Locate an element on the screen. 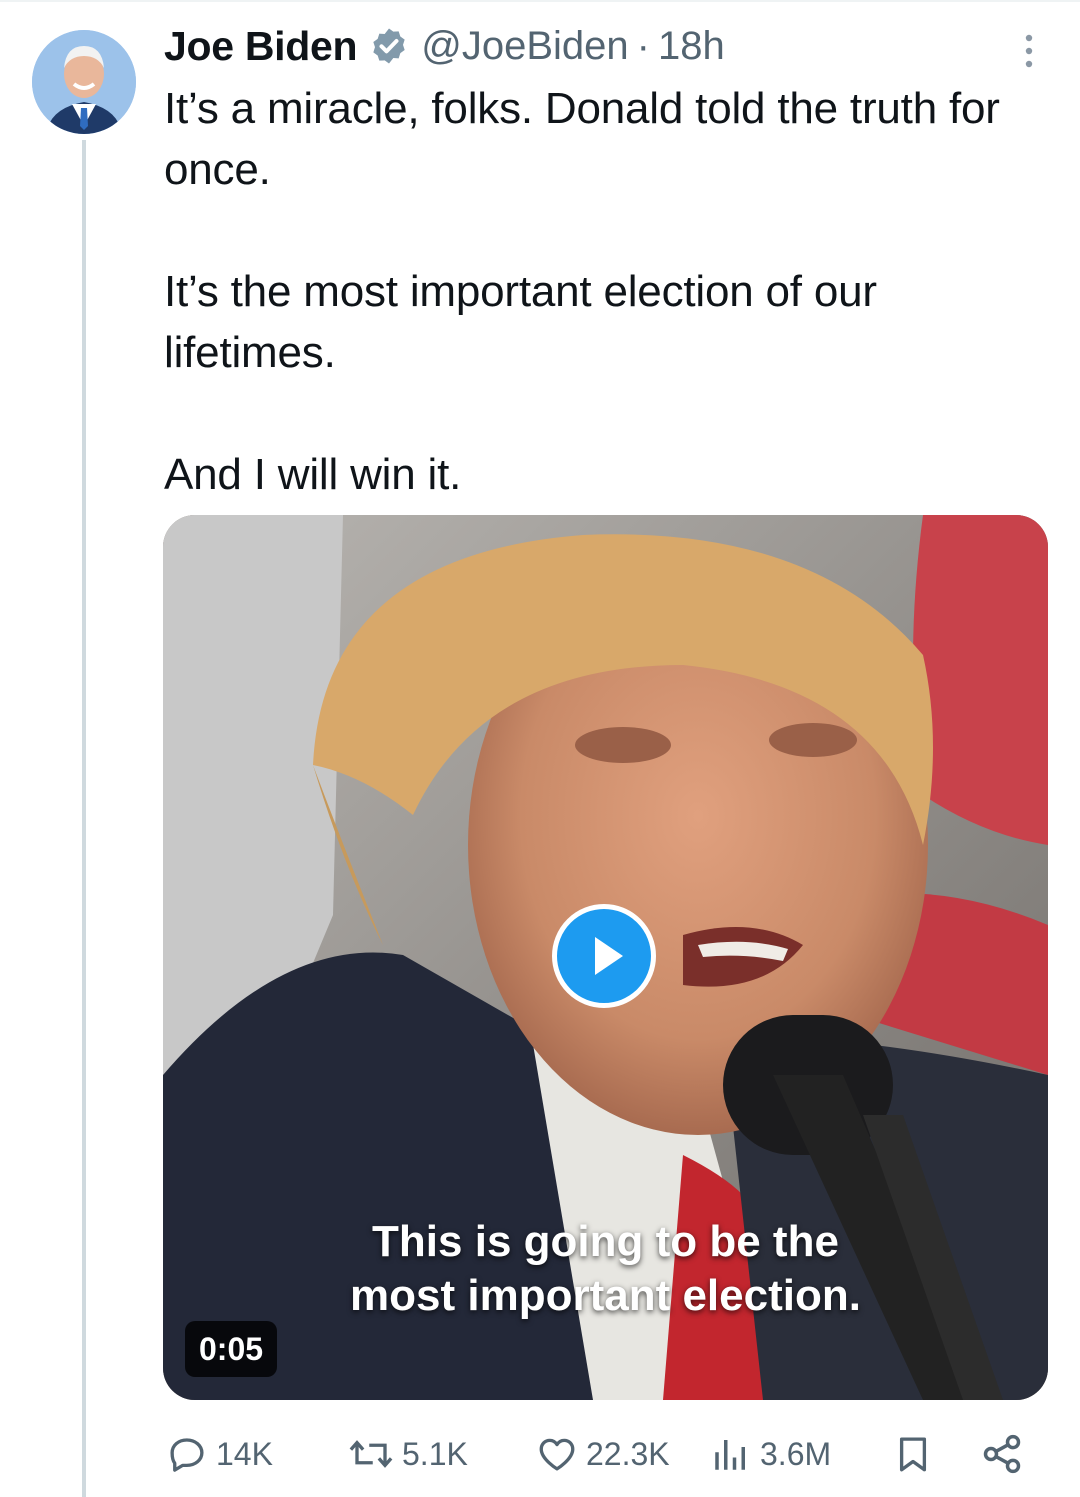 The width and height of the screenshot is (1080, 1497). timestamp: 18h is located at coordinates (691, 46).